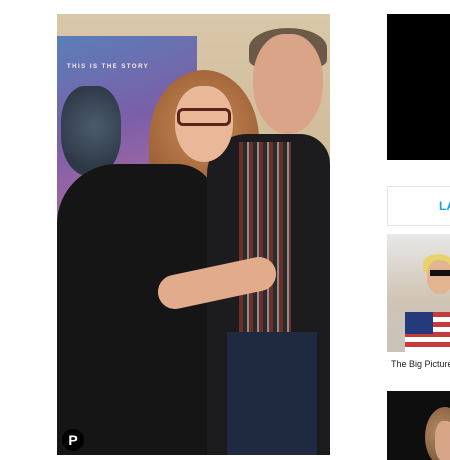 Image resolution: width=450 pixels, height=460 pixels. What do you see at coordinates (438, 277) in the screenshot?
I see `thumbnail-head` at bounding box center [438, 277].